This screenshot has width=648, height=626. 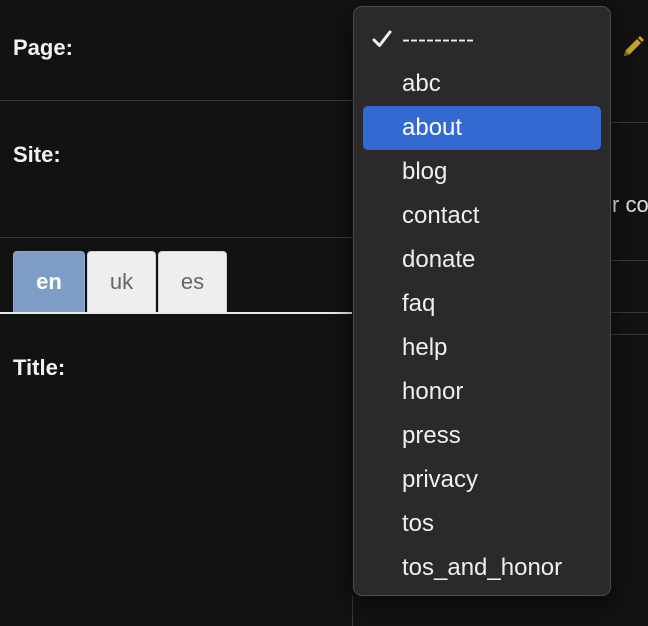 I want to click on dropdown-option-abc: abc, so click(x=482, y=84).